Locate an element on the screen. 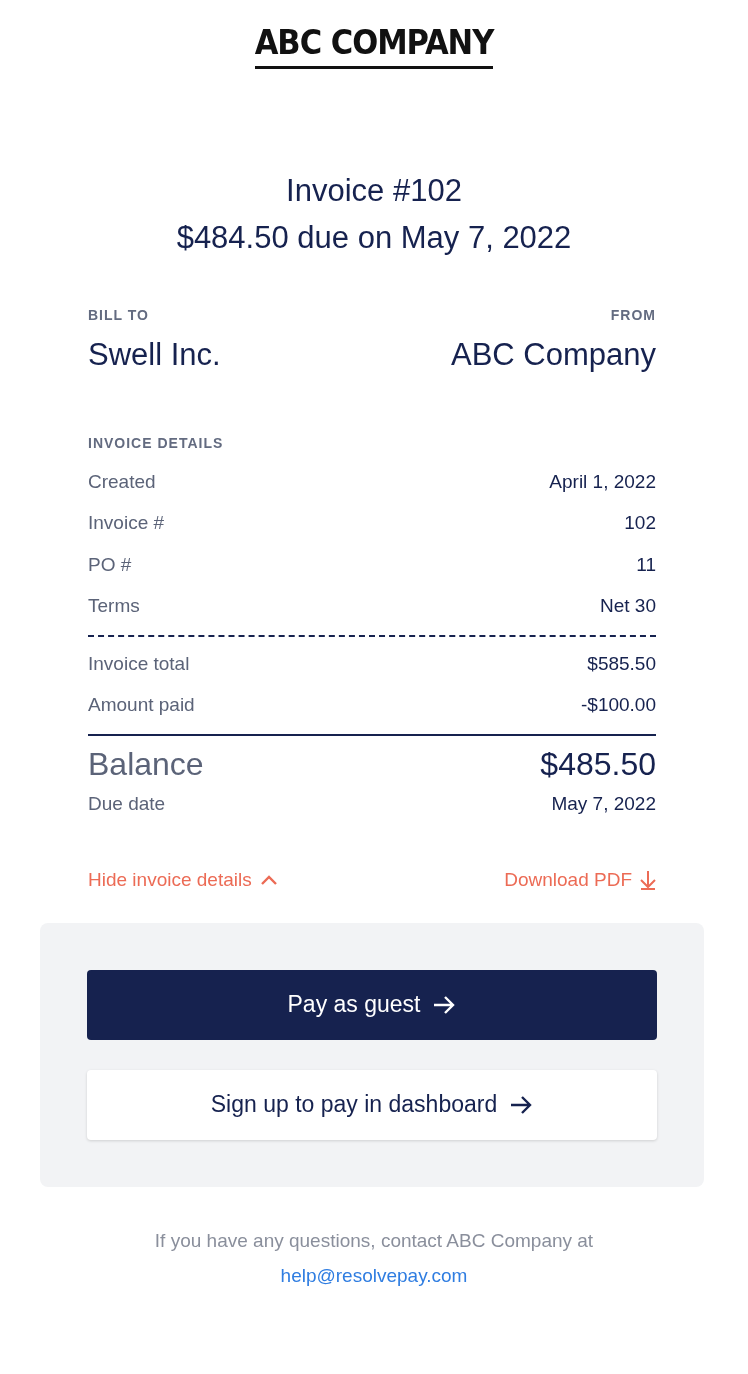 The width and height of the screenshot is (748, 1374). sign-up-button: Sign up to pay in dashboard is located at coordinates (372, 1104).